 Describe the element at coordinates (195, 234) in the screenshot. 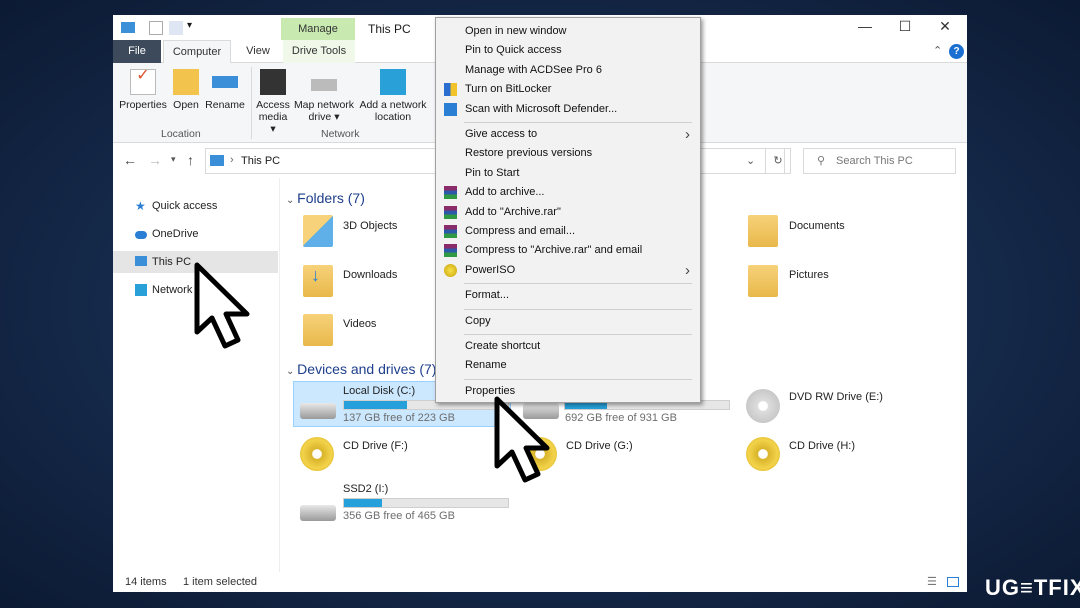

I see `sidebar-item-onedrive: OneDrive` at that location.